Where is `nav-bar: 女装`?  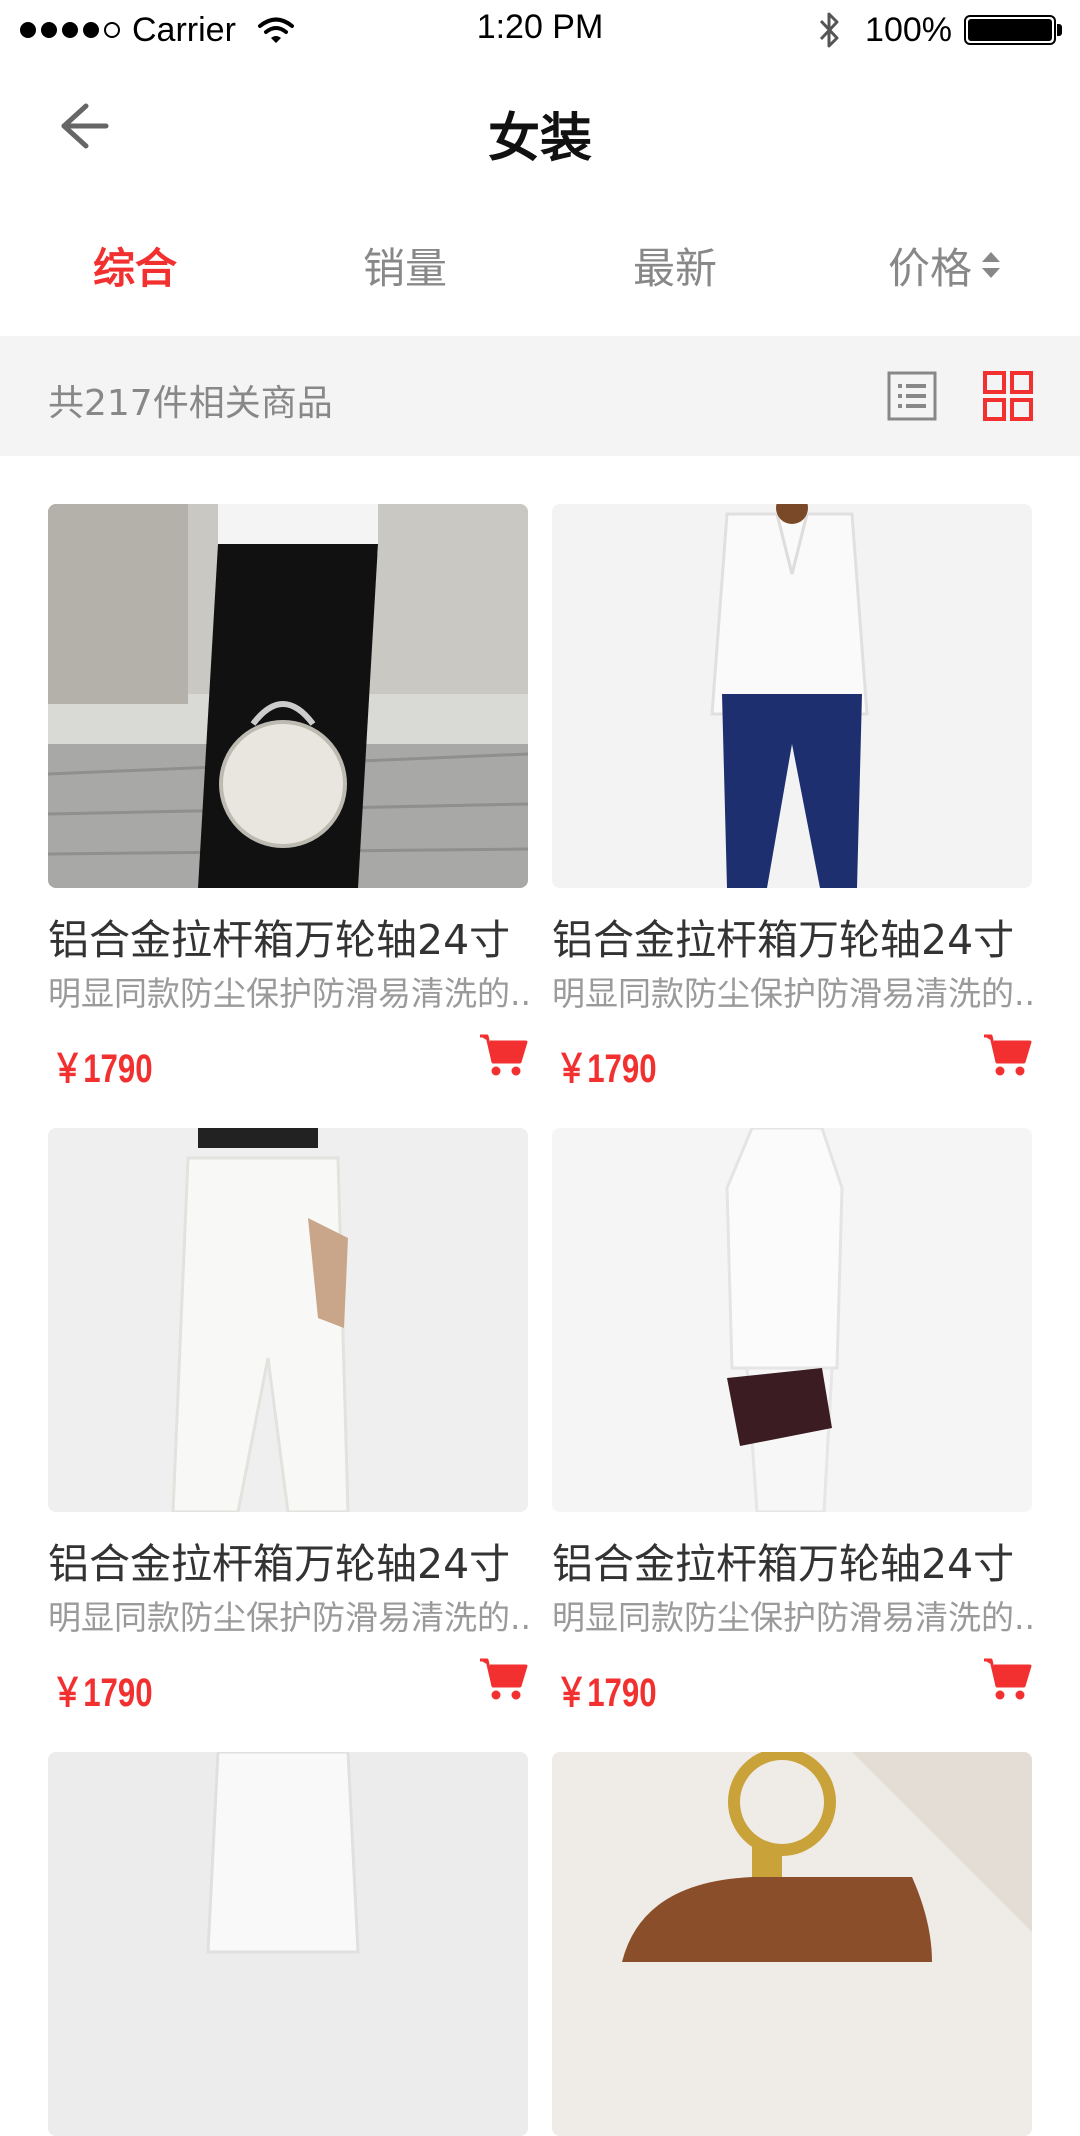
nav-bar: 女装 is located at coordinates (540, 125).